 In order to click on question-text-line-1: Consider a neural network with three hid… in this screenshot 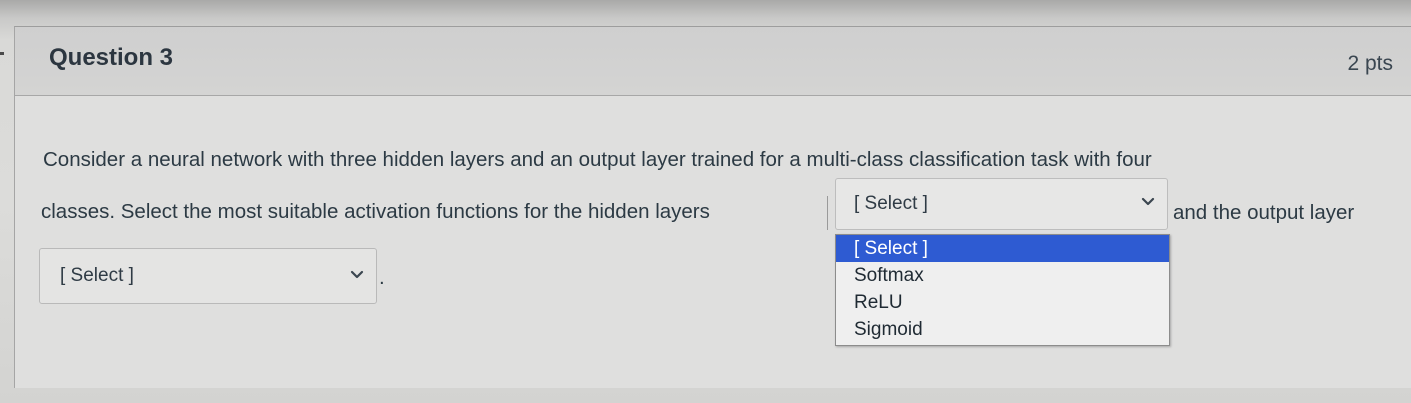, I will do `click(597, 159)`.